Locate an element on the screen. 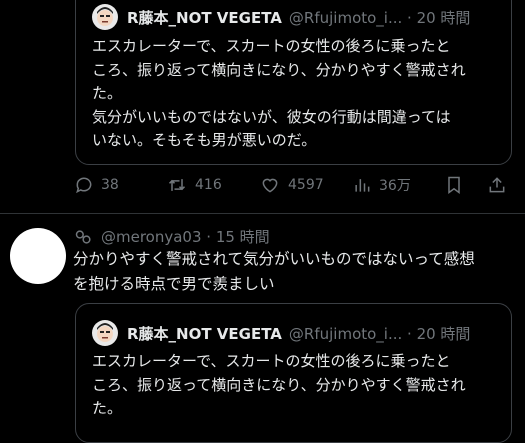 This screenshot has width=525, height=443. bookmark-action is located at coordinates (454, 185).